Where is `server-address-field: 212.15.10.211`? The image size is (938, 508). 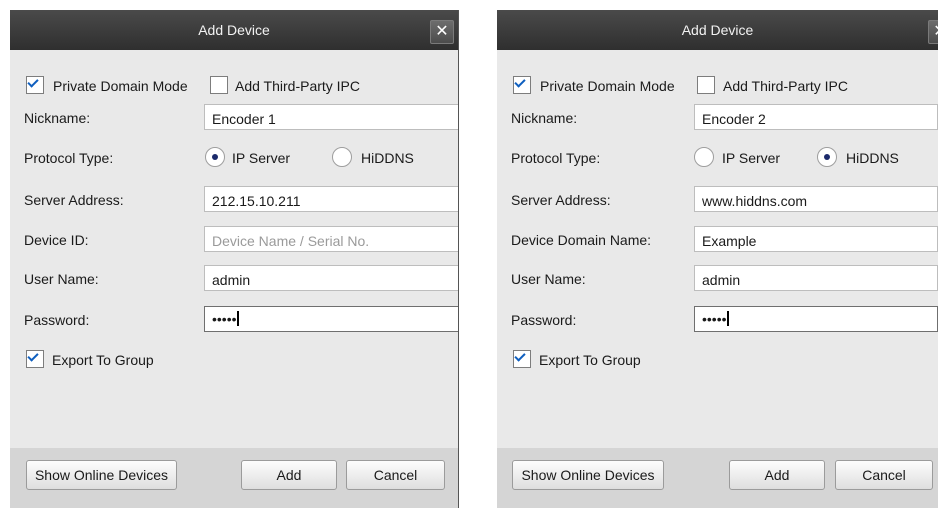 server-address-field: 212.15.10.211 is located at coordinates (331, 199).